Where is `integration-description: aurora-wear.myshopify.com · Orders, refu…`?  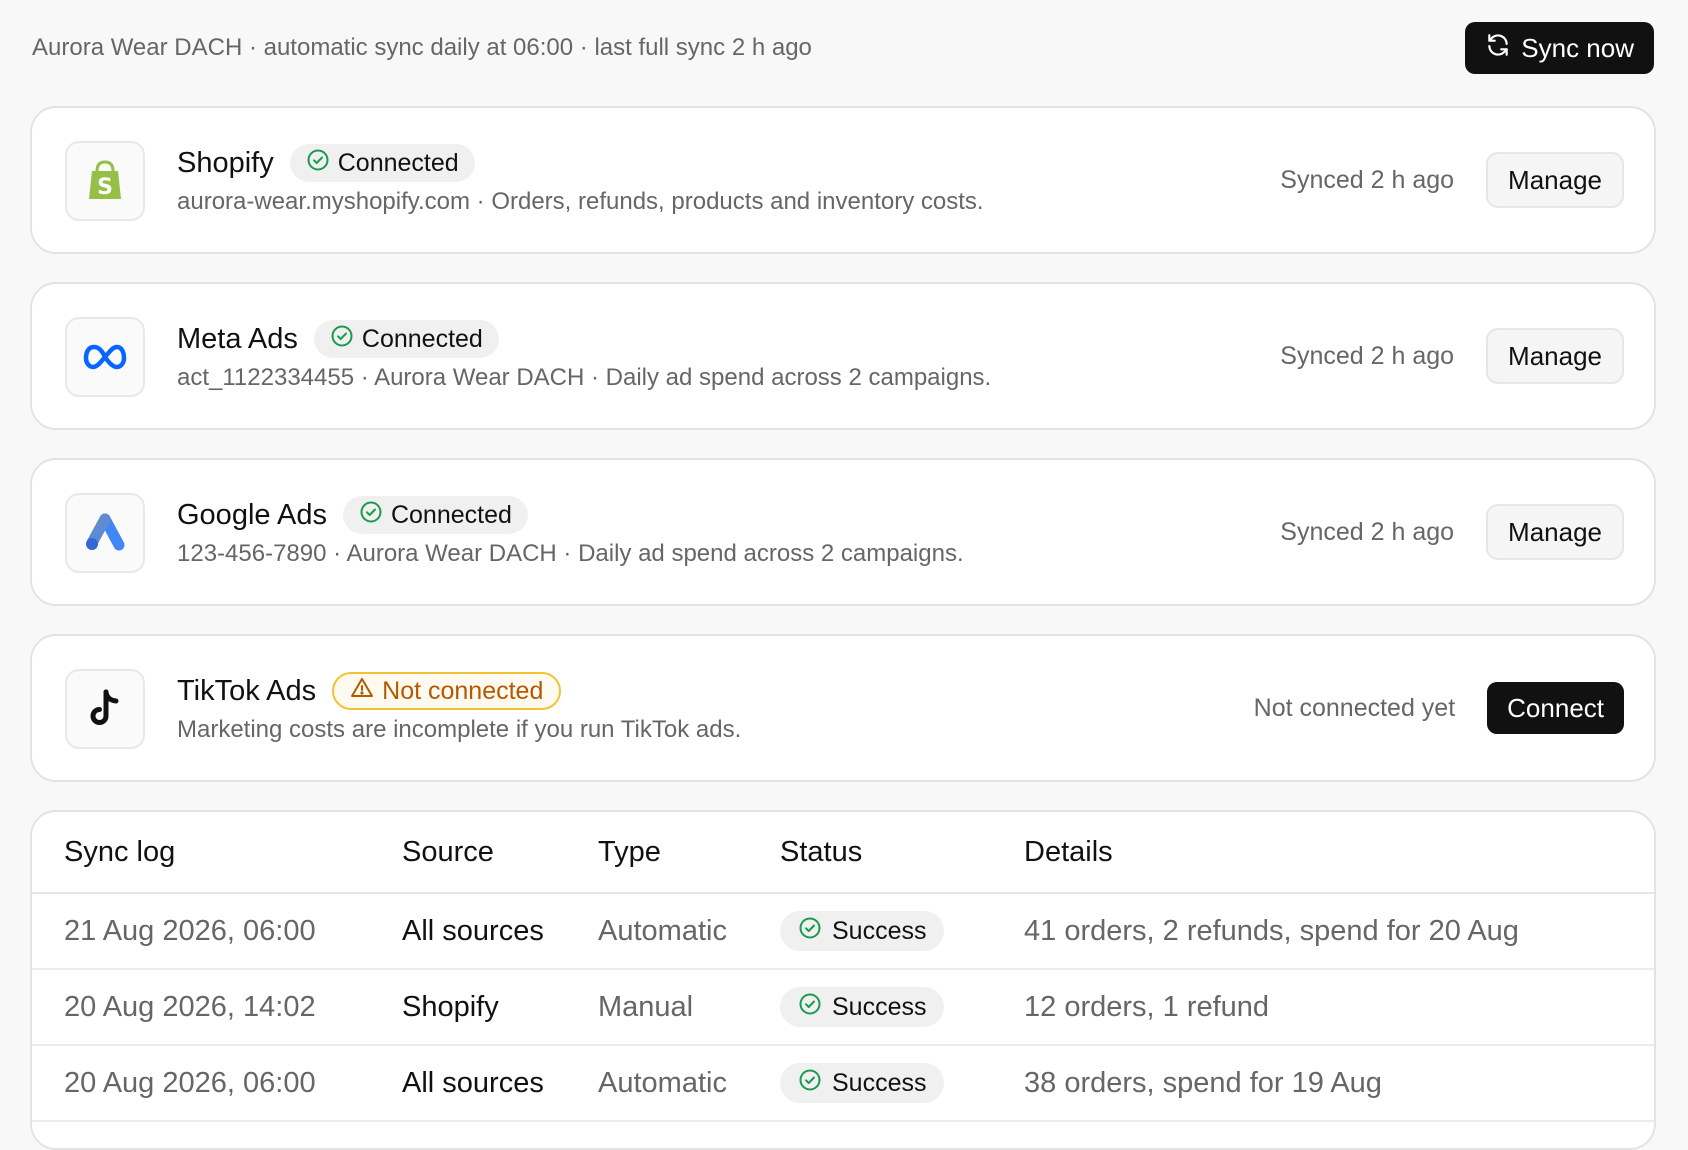
integration-description: aurora-wear.myshopify.com · Orders, refu… is located at coordinates (580, 201).